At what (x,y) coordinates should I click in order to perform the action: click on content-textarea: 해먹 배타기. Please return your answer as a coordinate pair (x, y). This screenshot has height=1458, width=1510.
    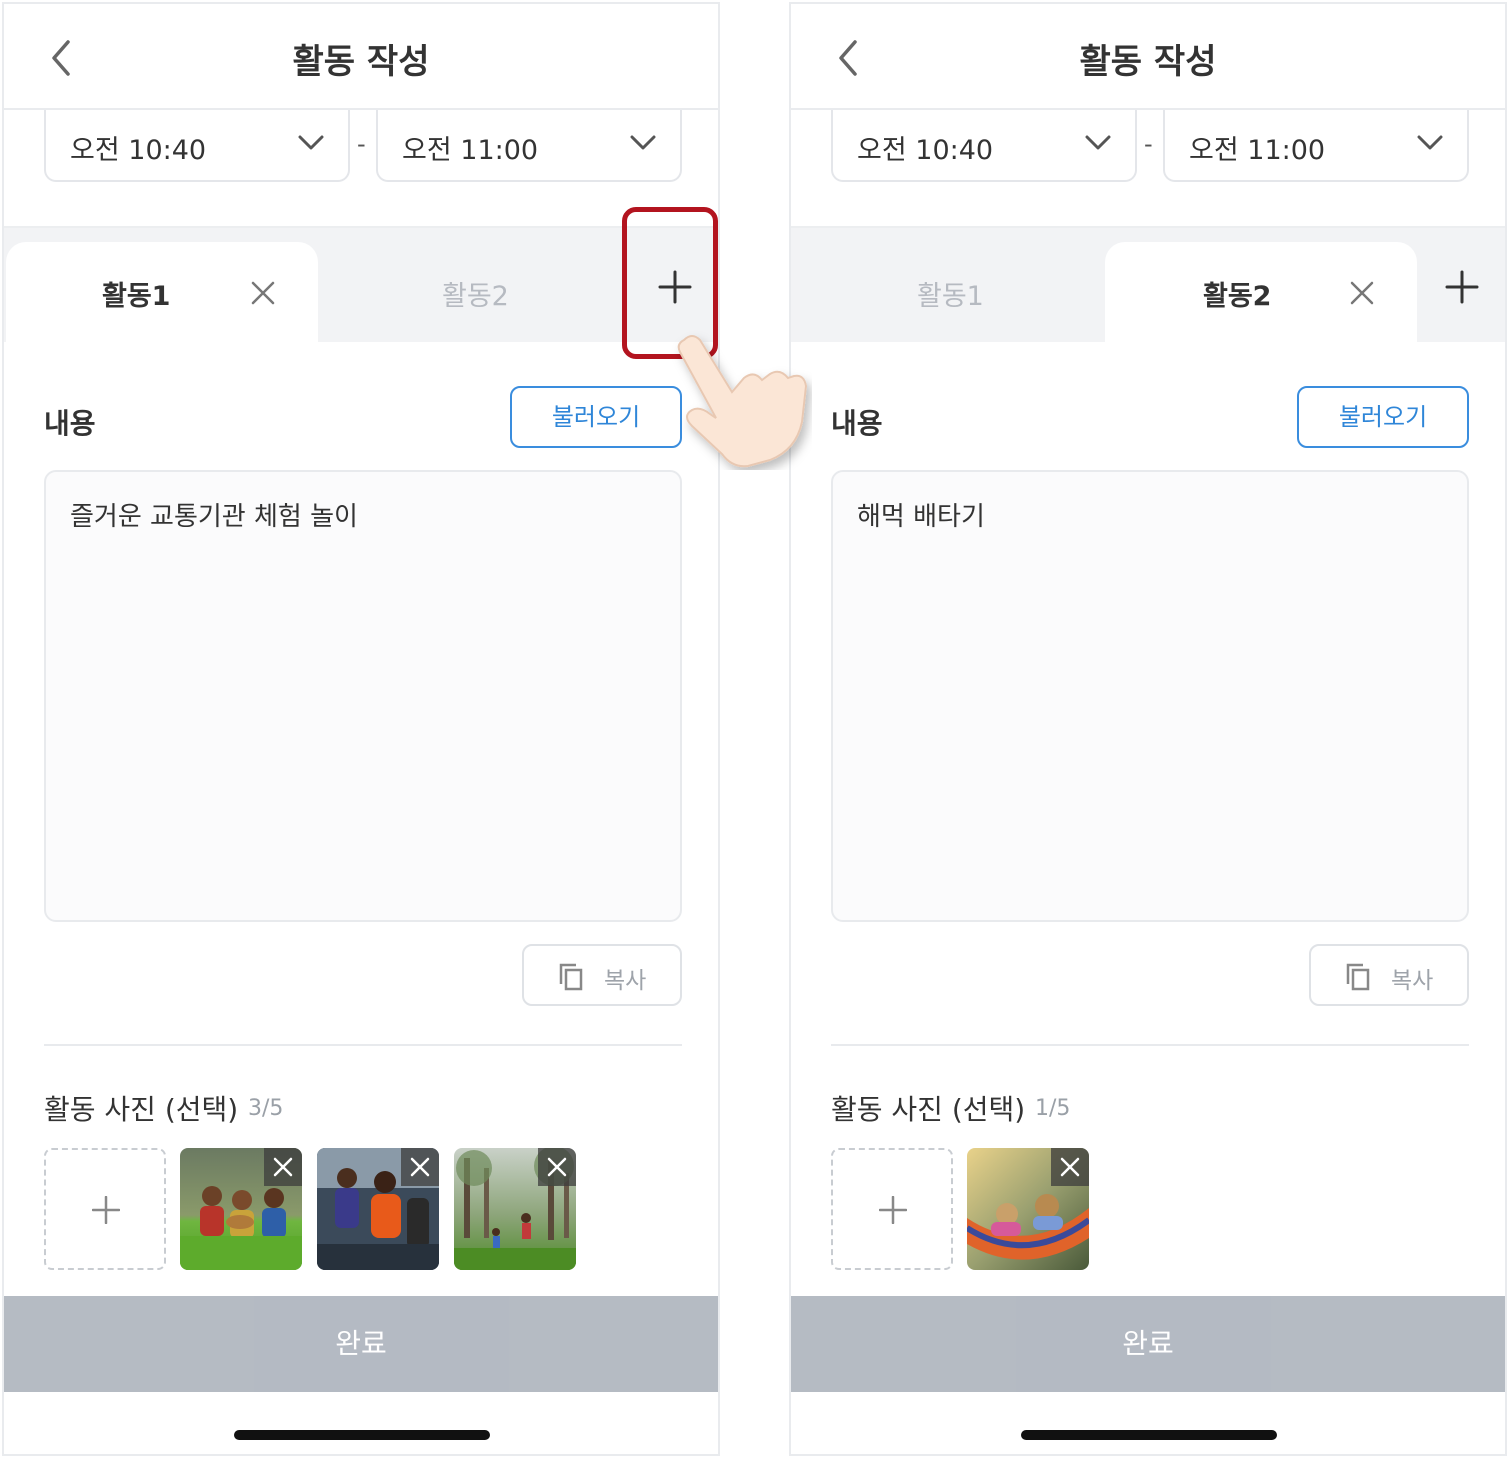
    Looking at the image, I should click on (1150, 696).